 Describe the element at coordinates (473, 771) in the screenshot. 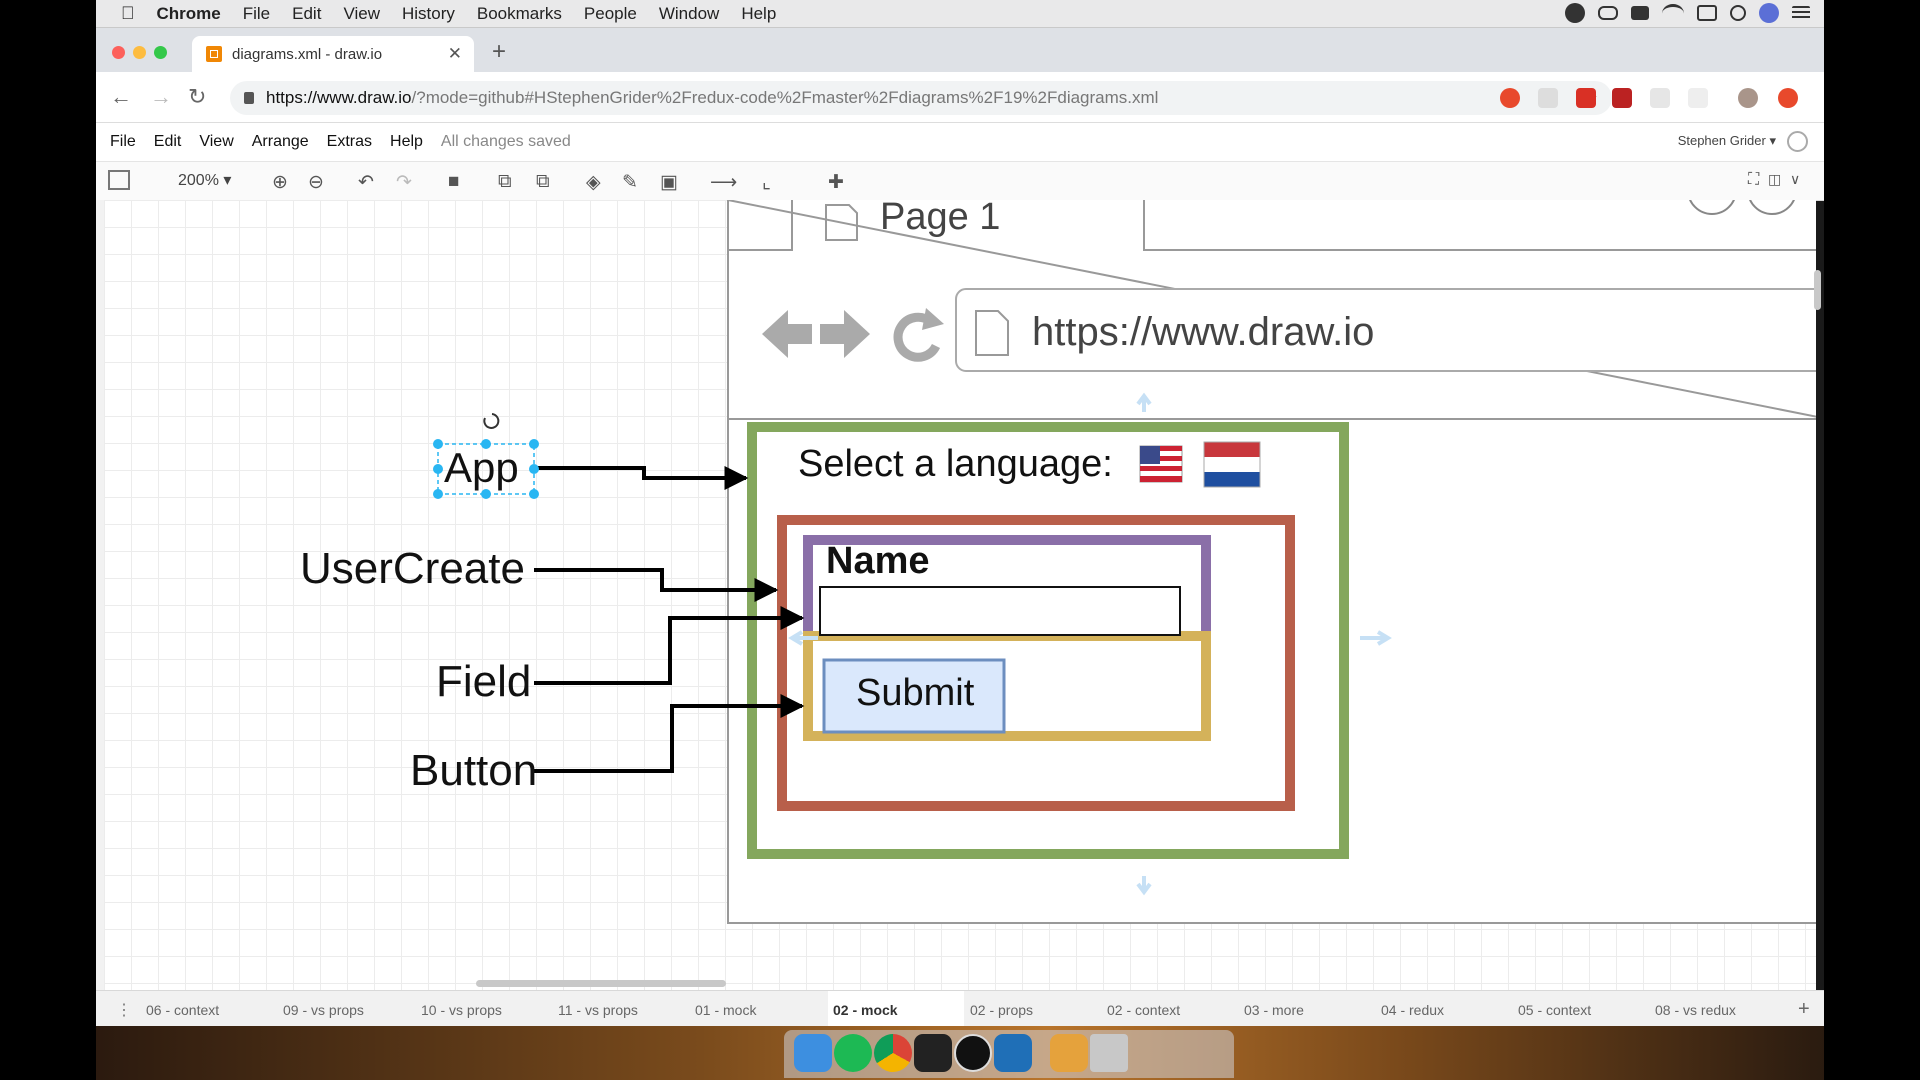

I see `label-button: Button` at that location.